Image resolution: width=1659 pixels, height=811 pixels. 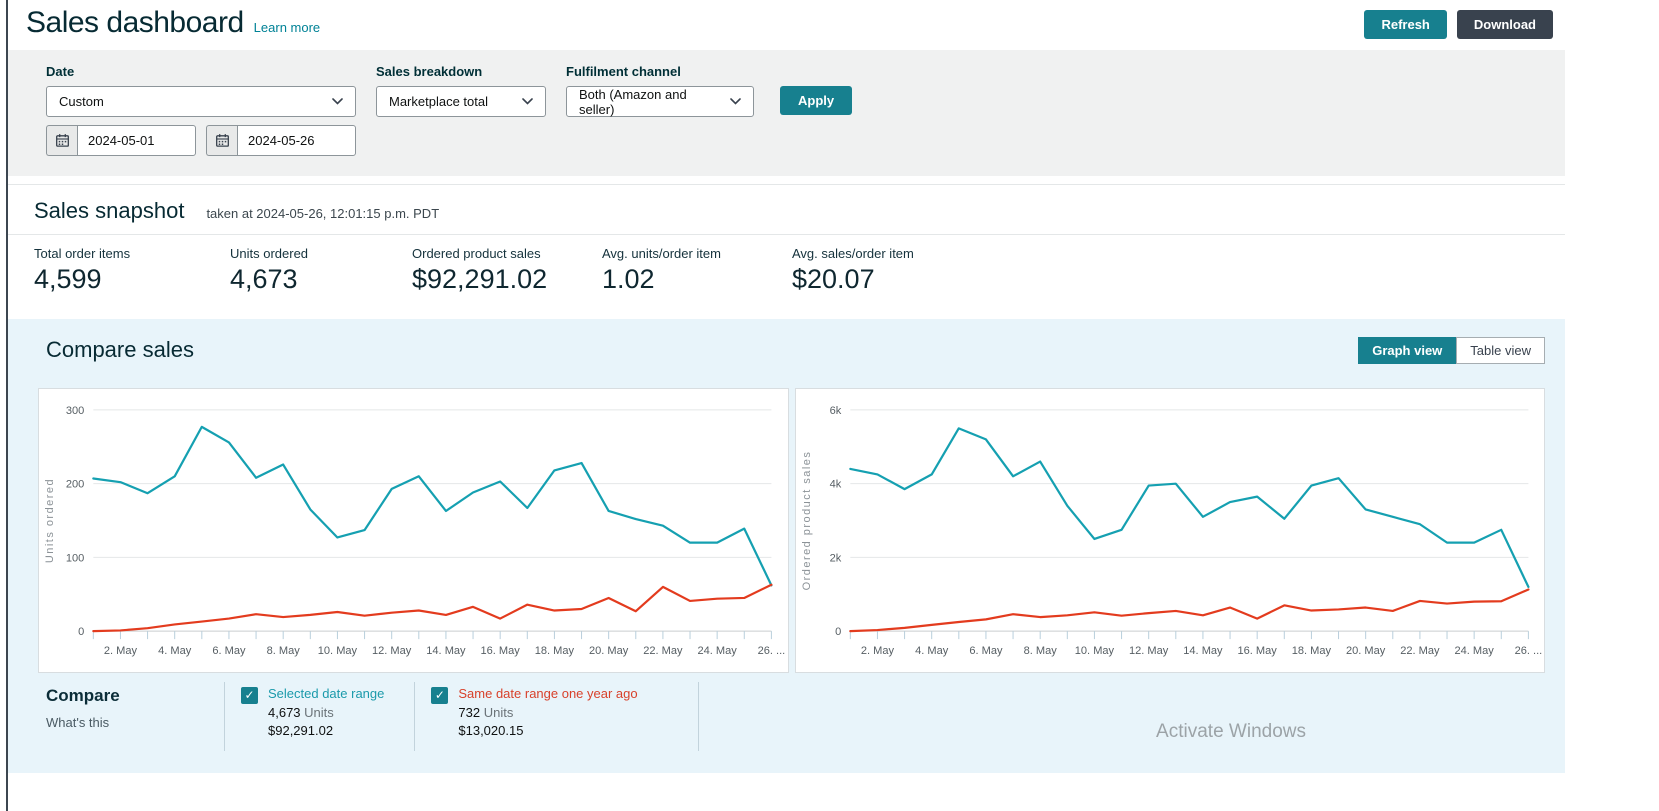 I want to click on table-view-button: Table view, so click(x=1500, y=350).